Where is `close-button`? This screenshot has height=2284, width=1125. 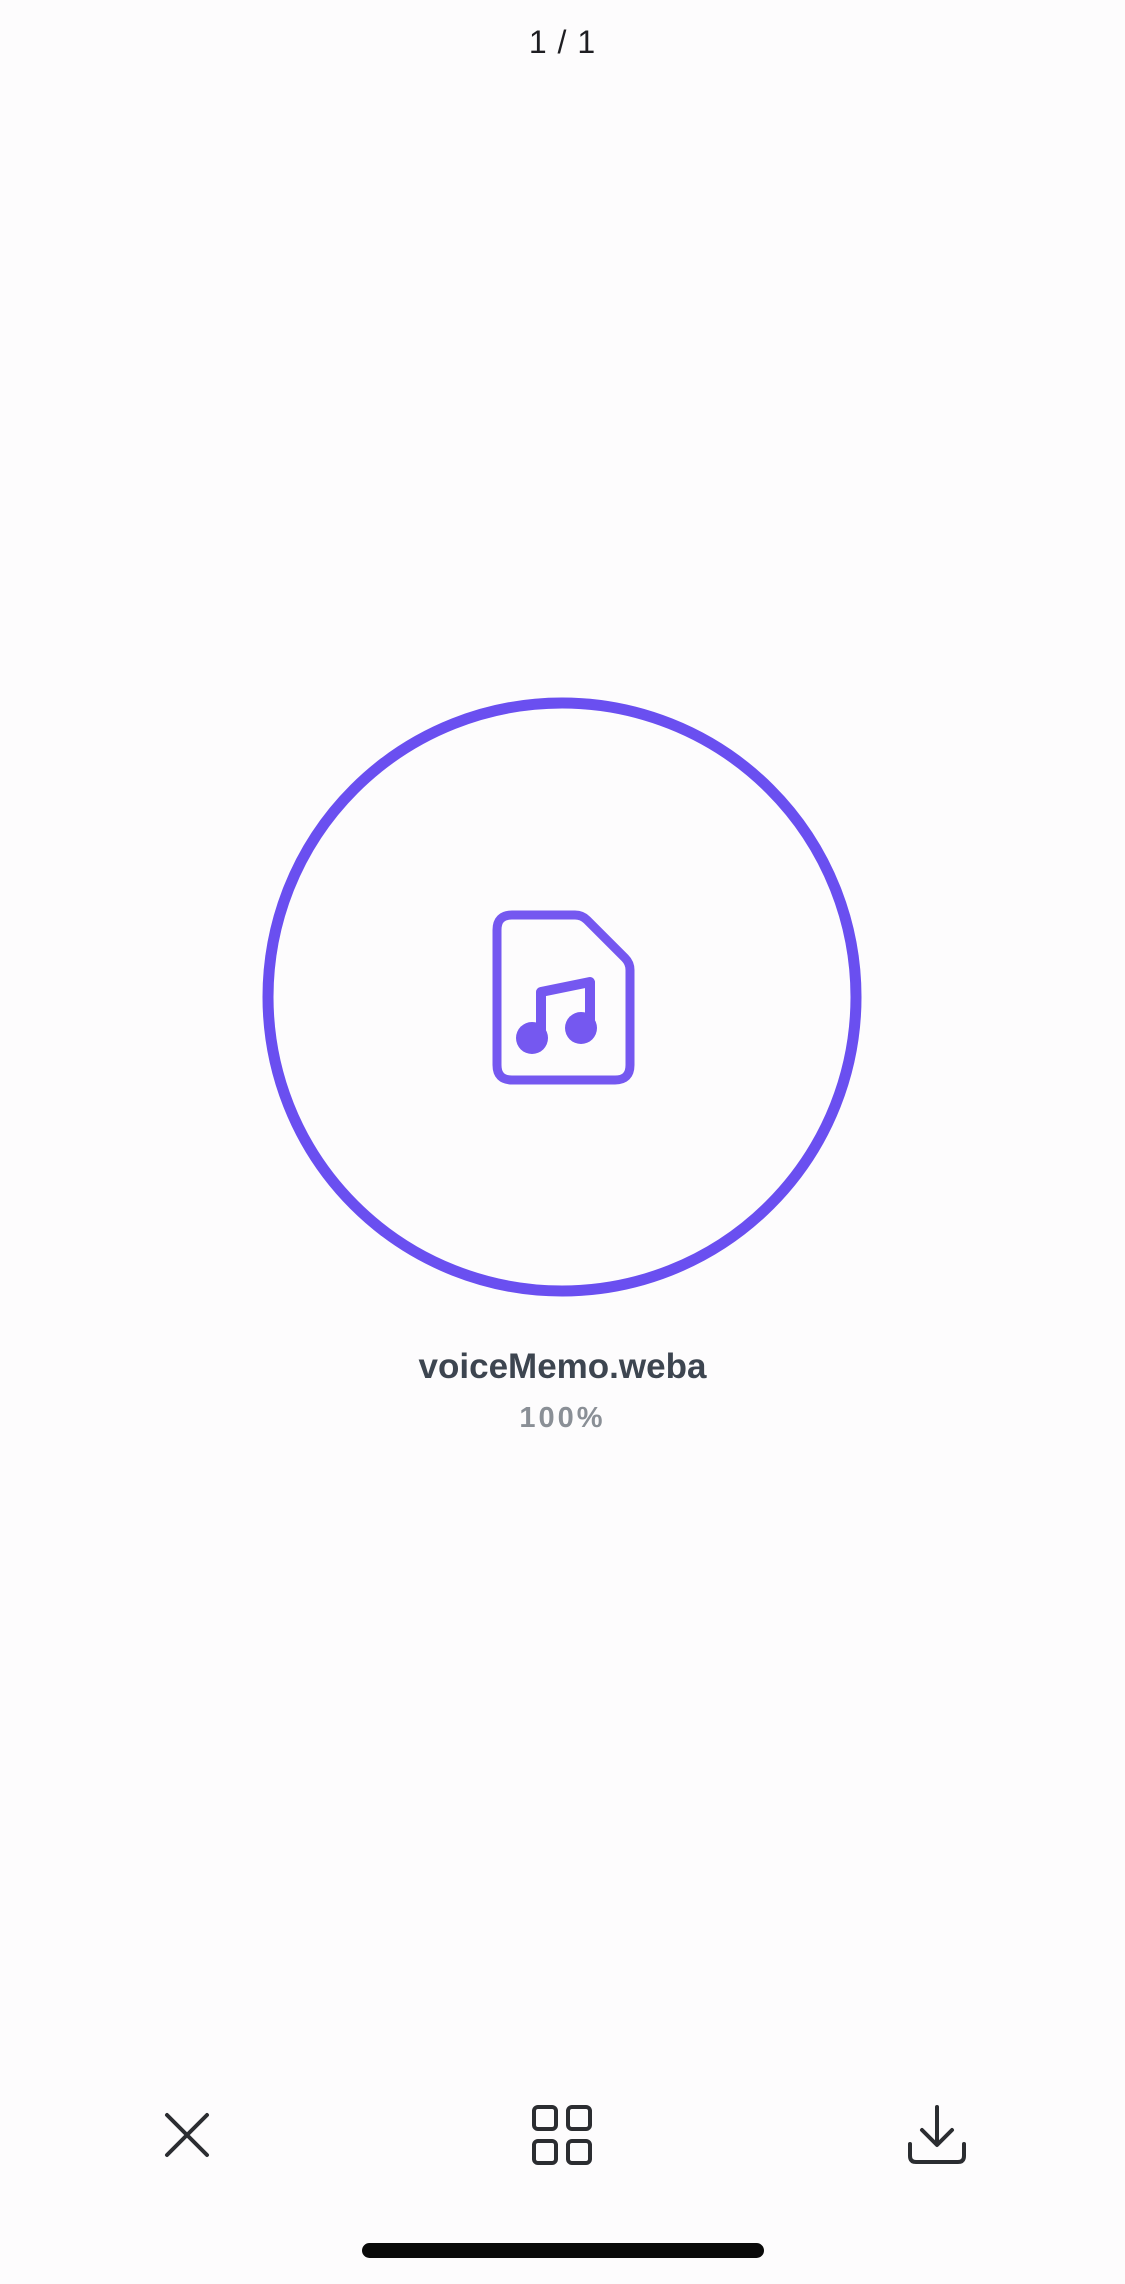
close-button is located at coordinates (187, 2135).